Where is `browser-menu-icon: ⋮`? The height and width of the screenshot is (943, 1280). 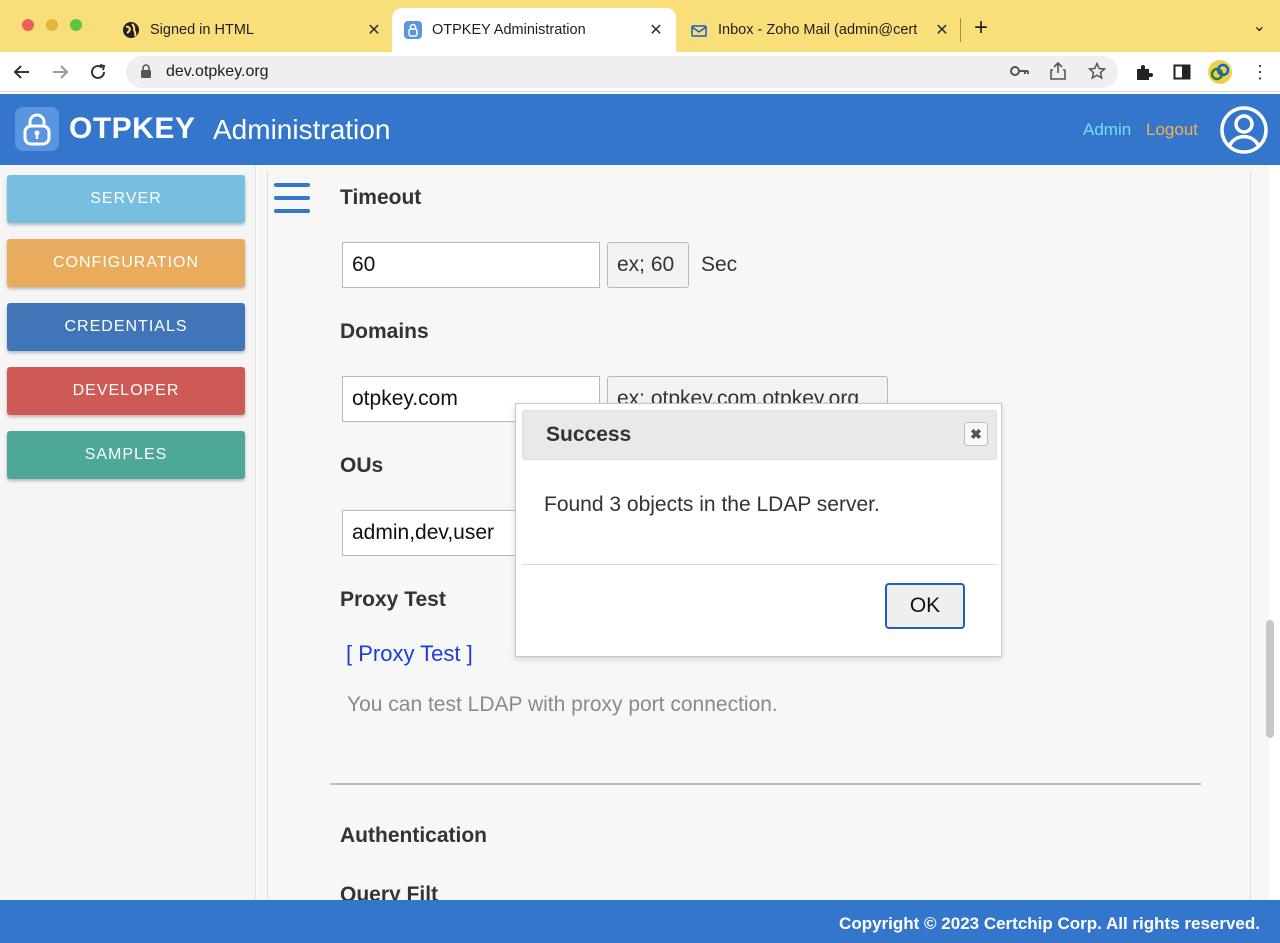
browser-menu-icon: ⋮ is located at coordinates (1260, 72).